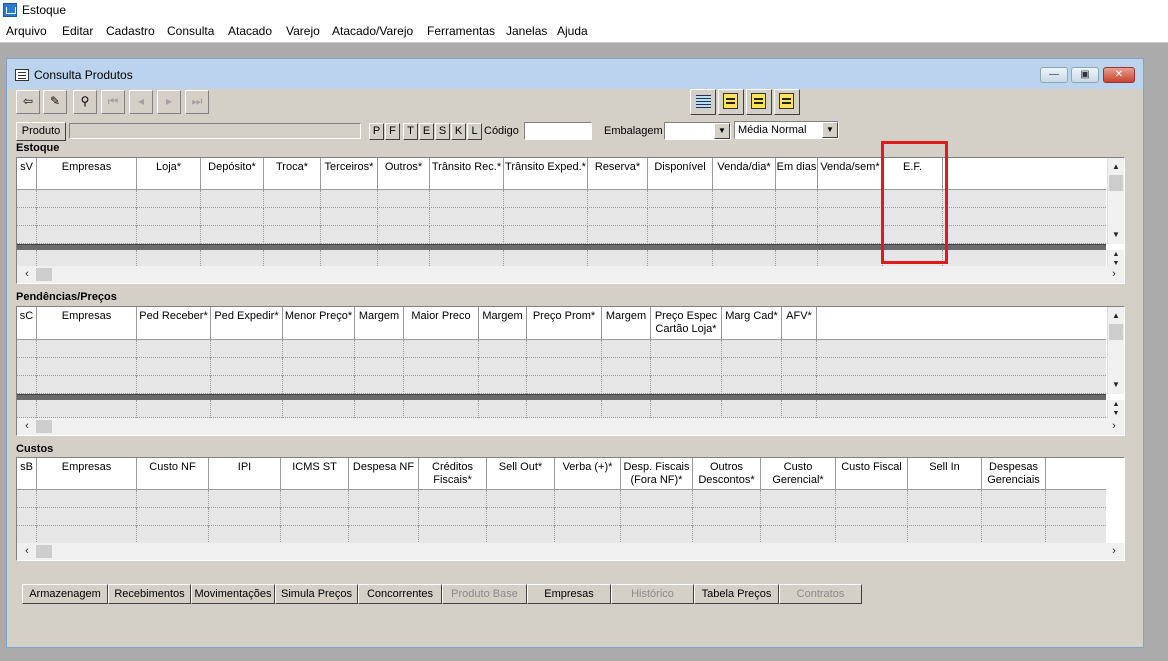 Image resolution: width=1168 pixels, height=661 pixels. I want to click on pendencias-total-spinner: ▲ ▼, so click(1115, 409).